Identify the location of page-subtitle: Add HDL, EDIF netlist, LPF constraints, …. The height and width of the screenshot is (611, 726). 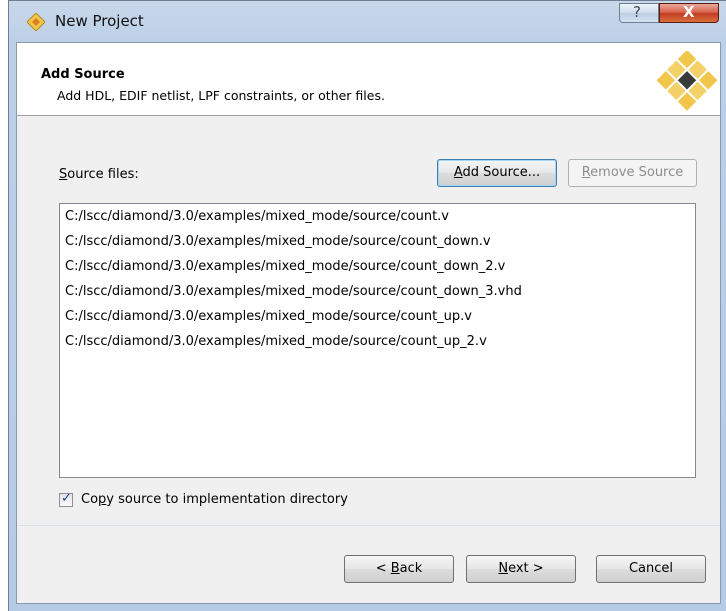
(221, 95).